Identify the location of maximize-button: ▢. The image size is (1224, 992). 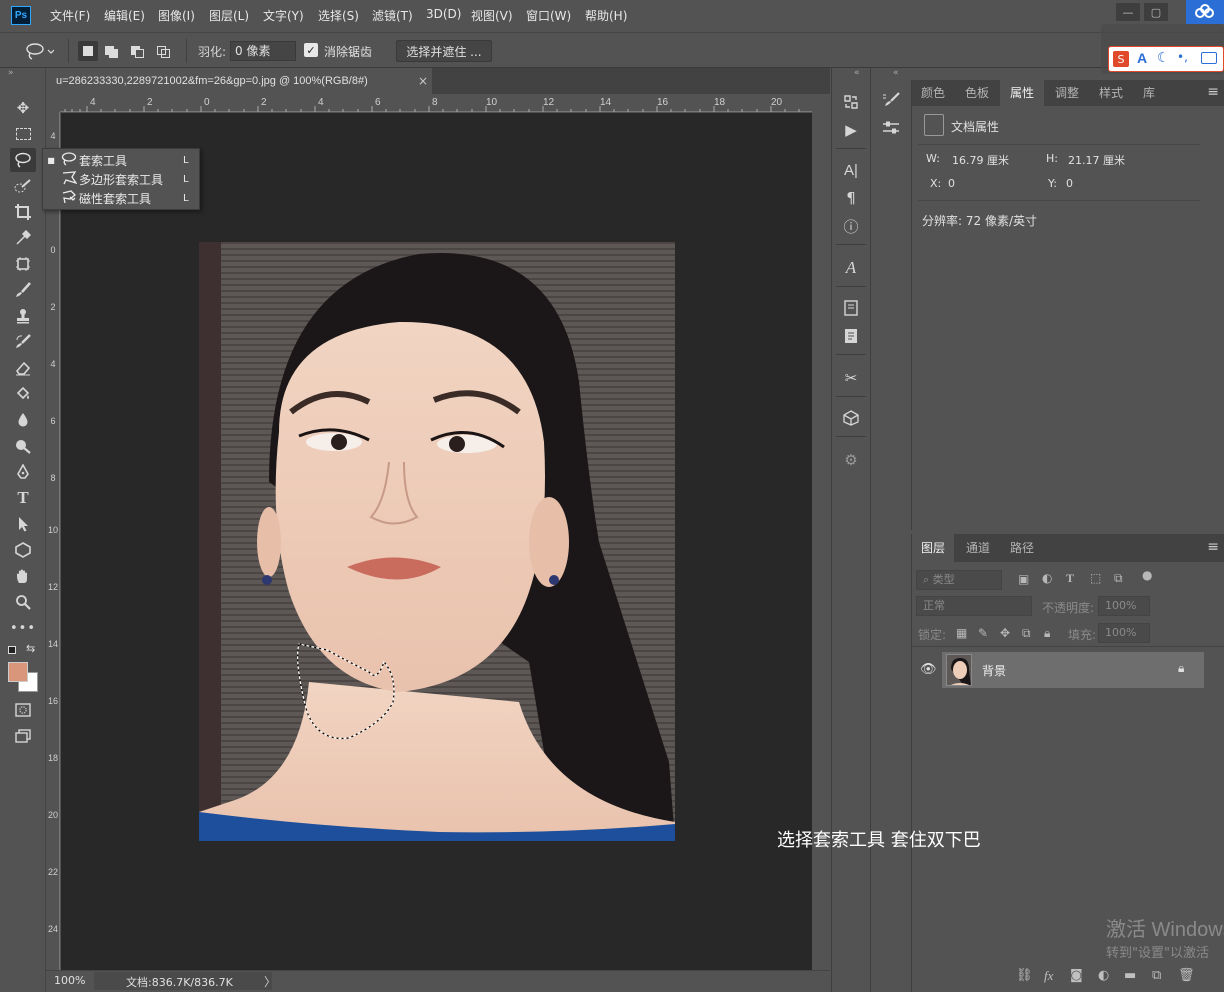
(1156, 12).